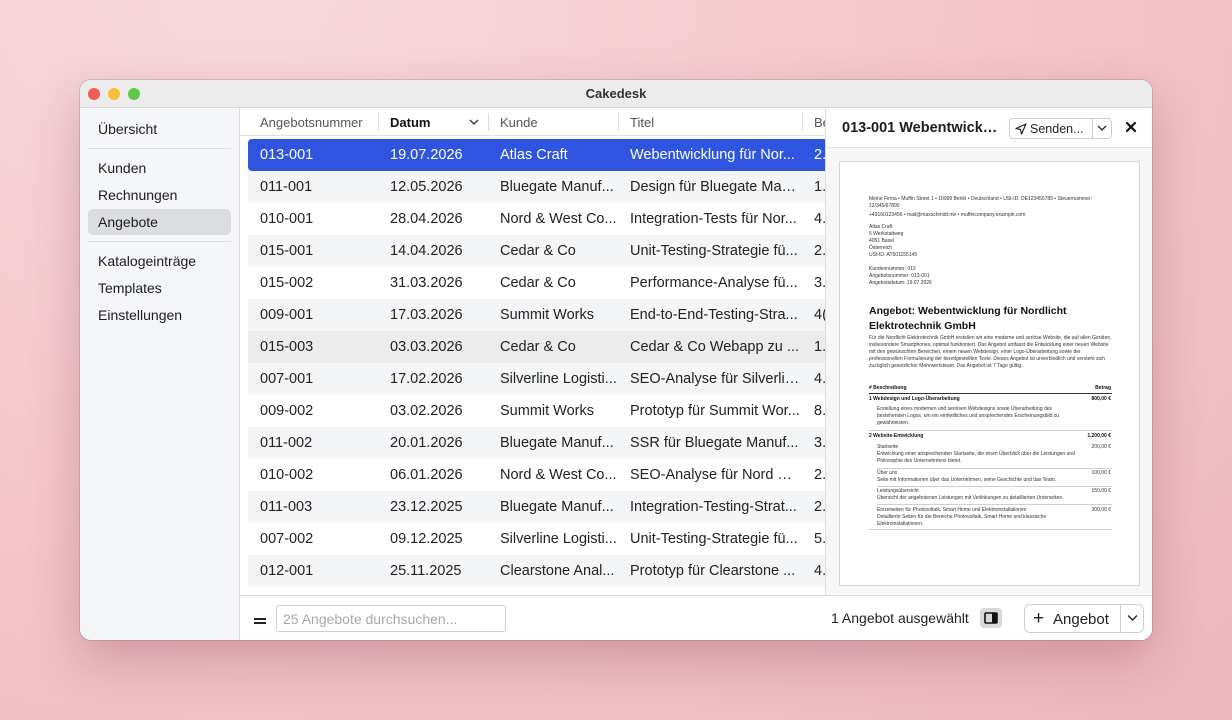 This screenshot has width=1232, height=720. I want to click on cell-customer: Atlas Craft, so click(534, 155).